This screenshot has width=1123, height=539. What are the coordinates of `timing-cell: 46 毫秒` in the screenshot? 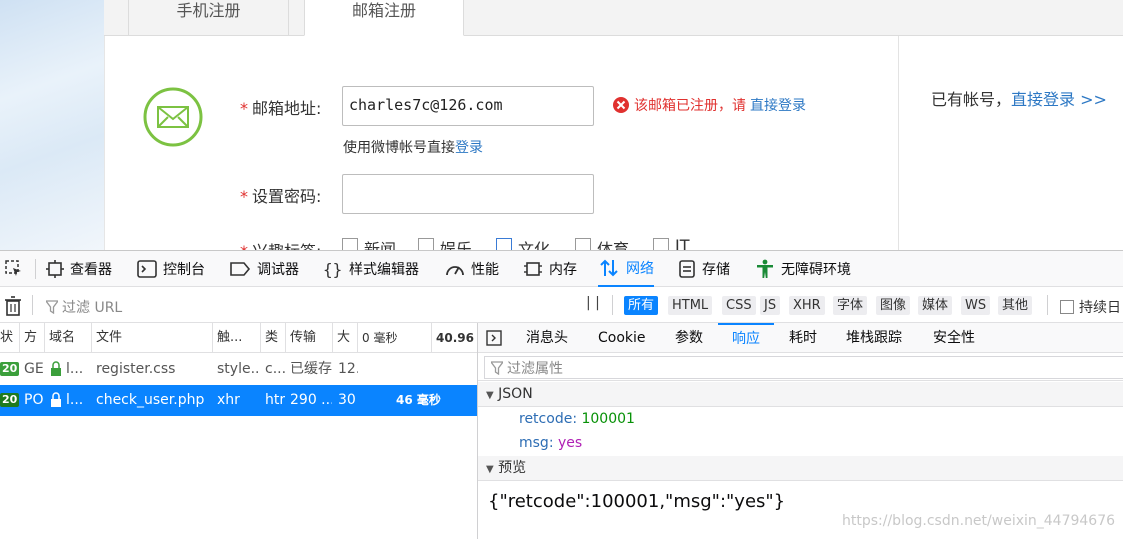 It's located at (418, 400).